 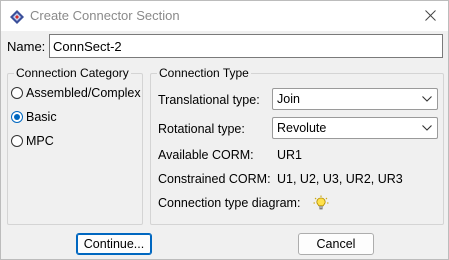 I want to click on name-input, so click(x=246, y=46).